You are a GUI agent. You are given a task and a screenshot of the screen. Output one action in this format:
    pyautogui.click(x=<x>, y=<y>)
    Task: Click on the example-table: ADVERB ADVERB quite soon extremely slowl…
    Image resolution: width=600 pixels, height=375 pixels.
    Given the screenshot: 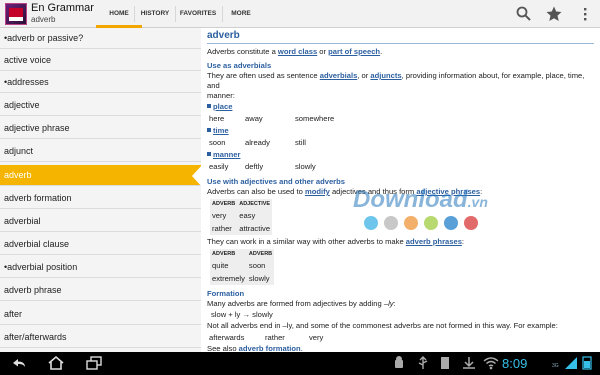 What is the action you would take?
    pyautogui.click(x=242, y=267)
    